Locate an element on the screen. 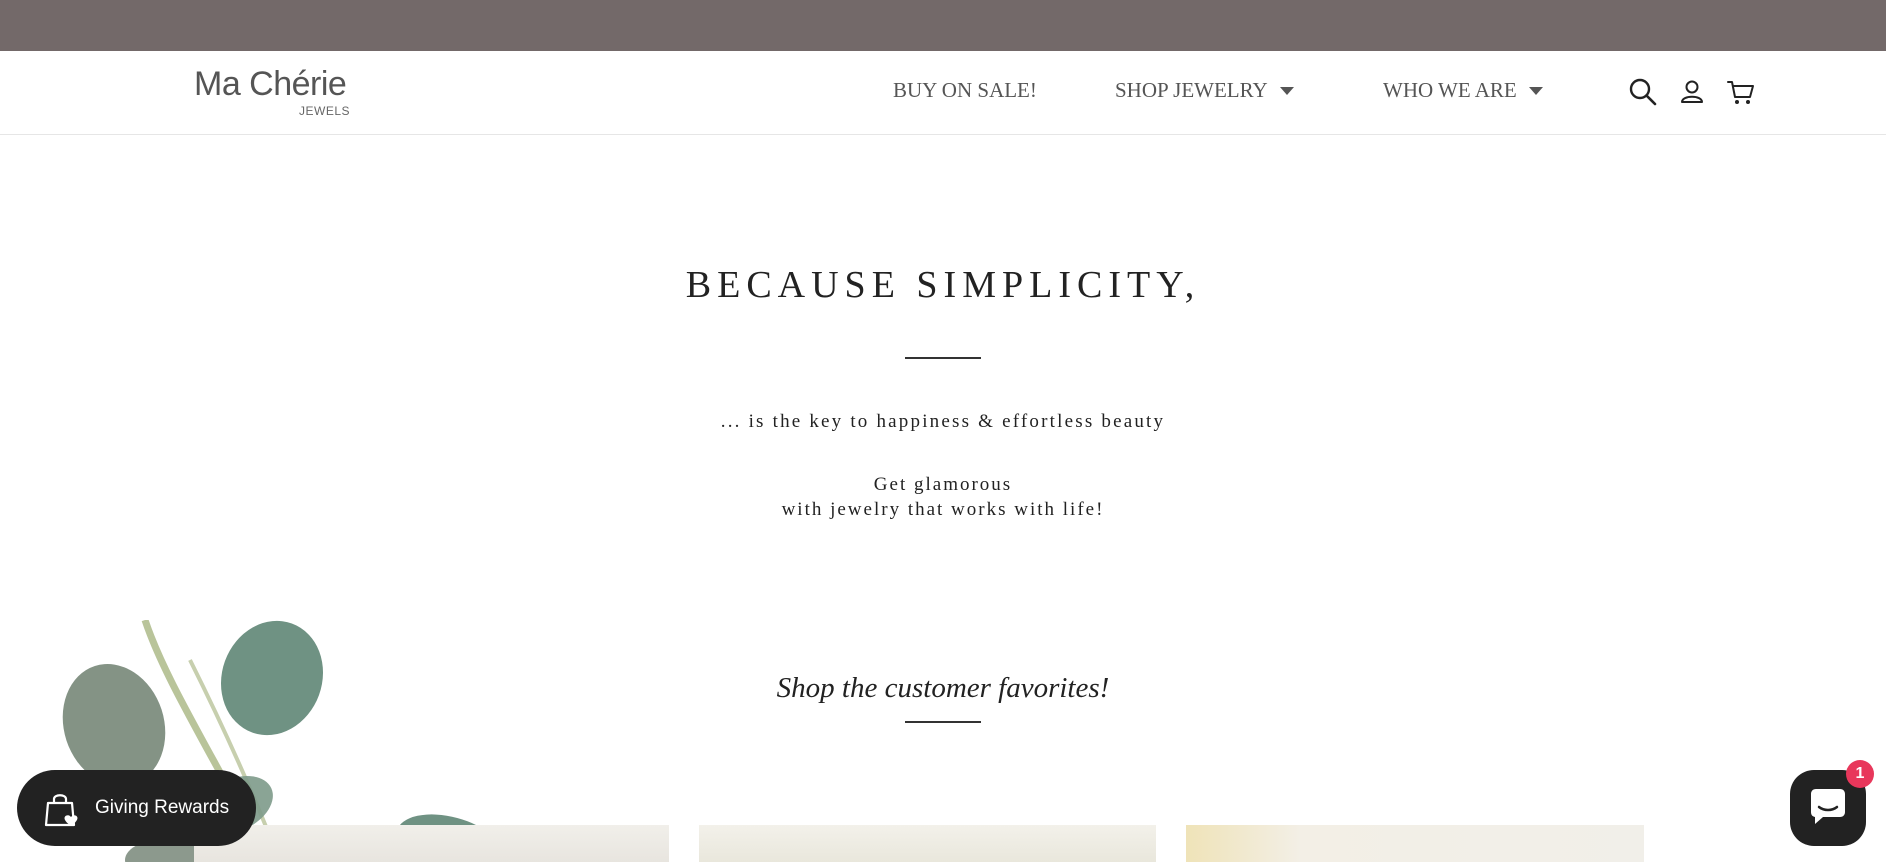 This screenshot has height=862, width=1886. nav-who-we-are: WHO WE ARE is located at coordinates (1463, 90).